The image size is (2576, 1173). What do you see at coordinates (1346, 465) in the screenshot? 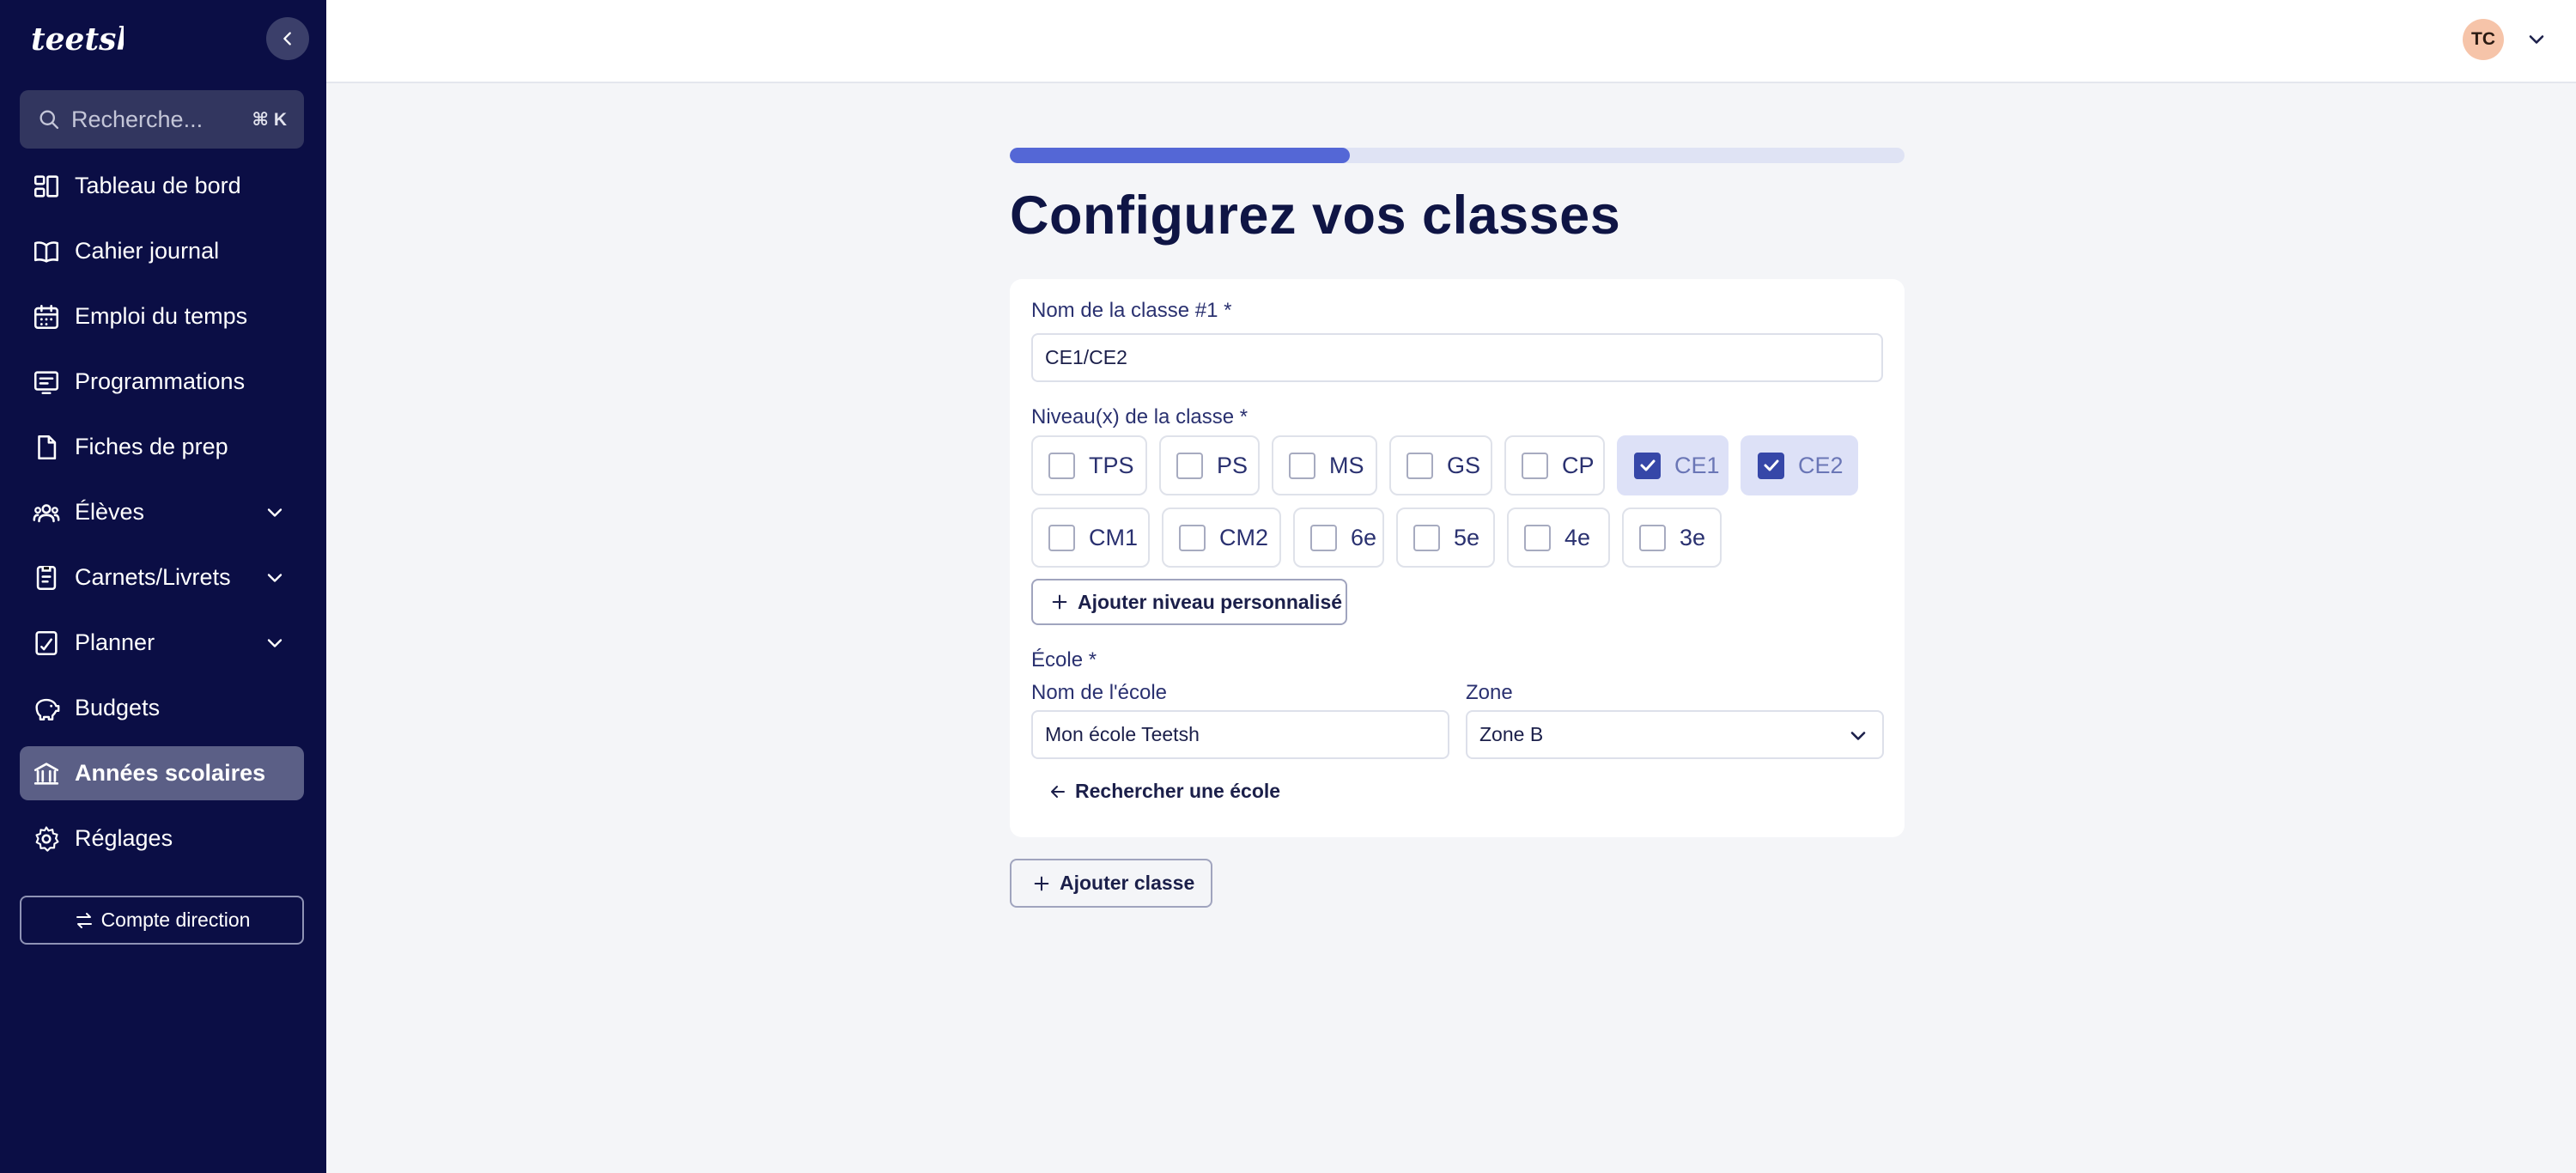
I see `level-chip-label: MS` at bounding box center [1346, 465].